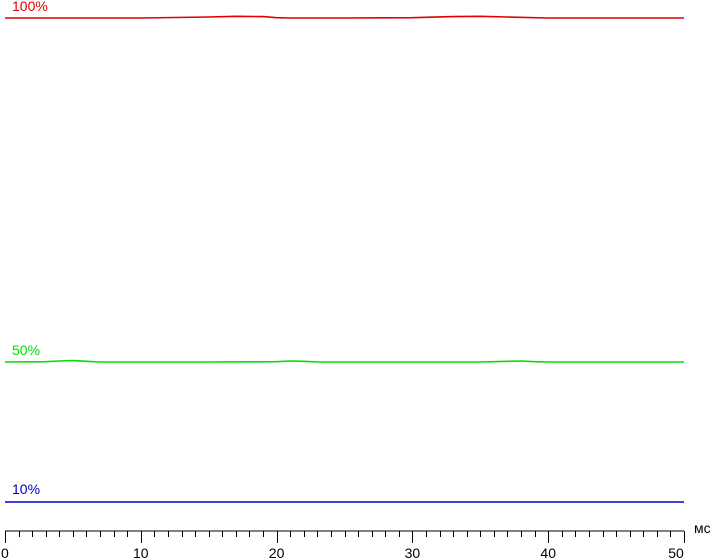  What do you see at coordinates (5, 552) in the screenshot?
I see `x-tick-label: 0` at bounding box center [5, 552].